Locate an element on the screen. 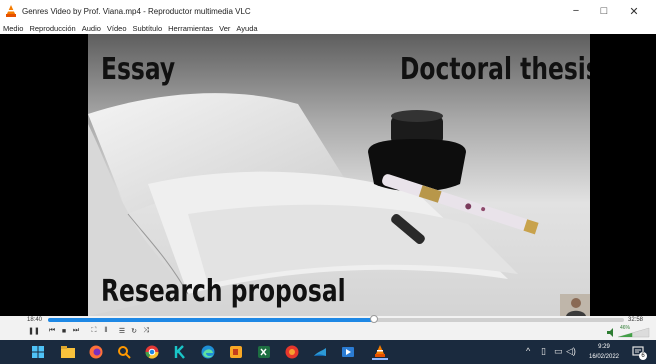 The height and width of the screenshot is (364, 656). firefox-icon is located at coordinates (96, 352).